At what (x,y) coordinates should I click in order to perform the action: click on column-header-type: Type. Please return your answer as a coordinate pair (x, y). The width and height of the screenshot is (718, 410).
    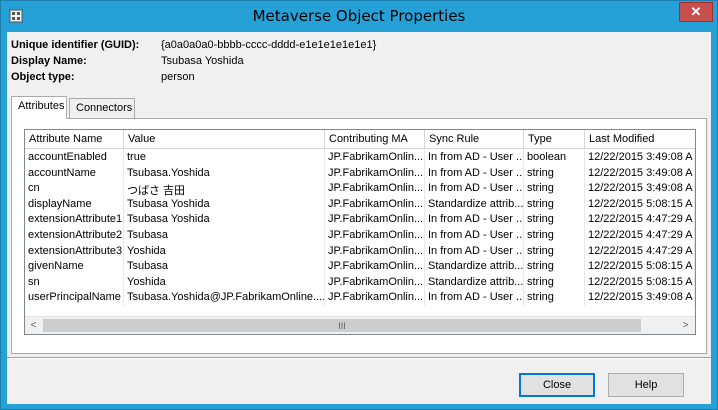
    Looking at the image, I should click on (554, 139).